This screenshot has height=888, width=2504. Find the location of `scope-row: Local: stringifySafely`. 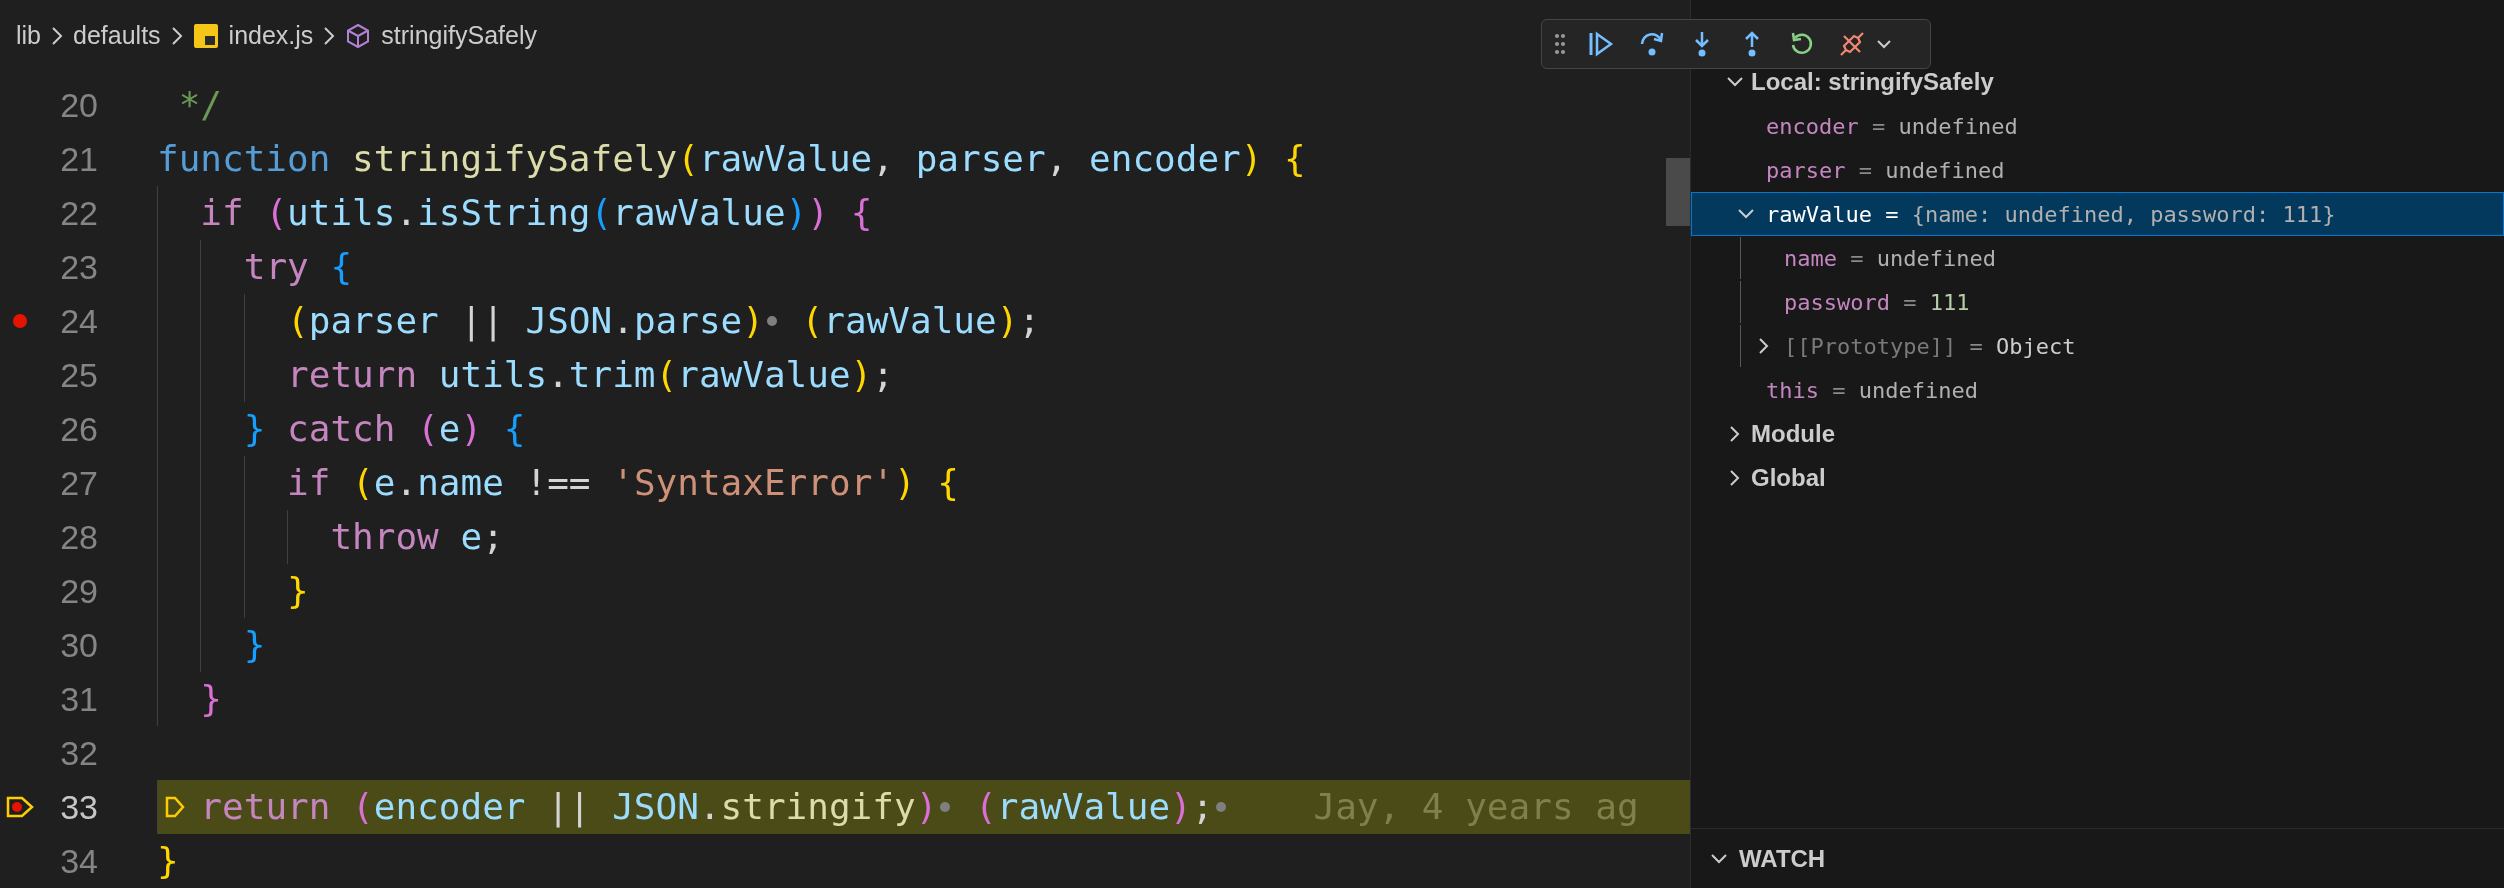

scope-row: Local: stringifySafely is located at coordinates (2097, 82).